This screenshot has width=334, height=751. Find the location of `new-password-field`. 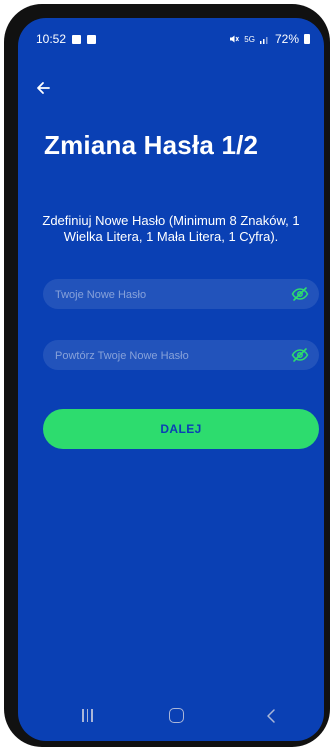

new-password-field is located at coordinates (181, 295).